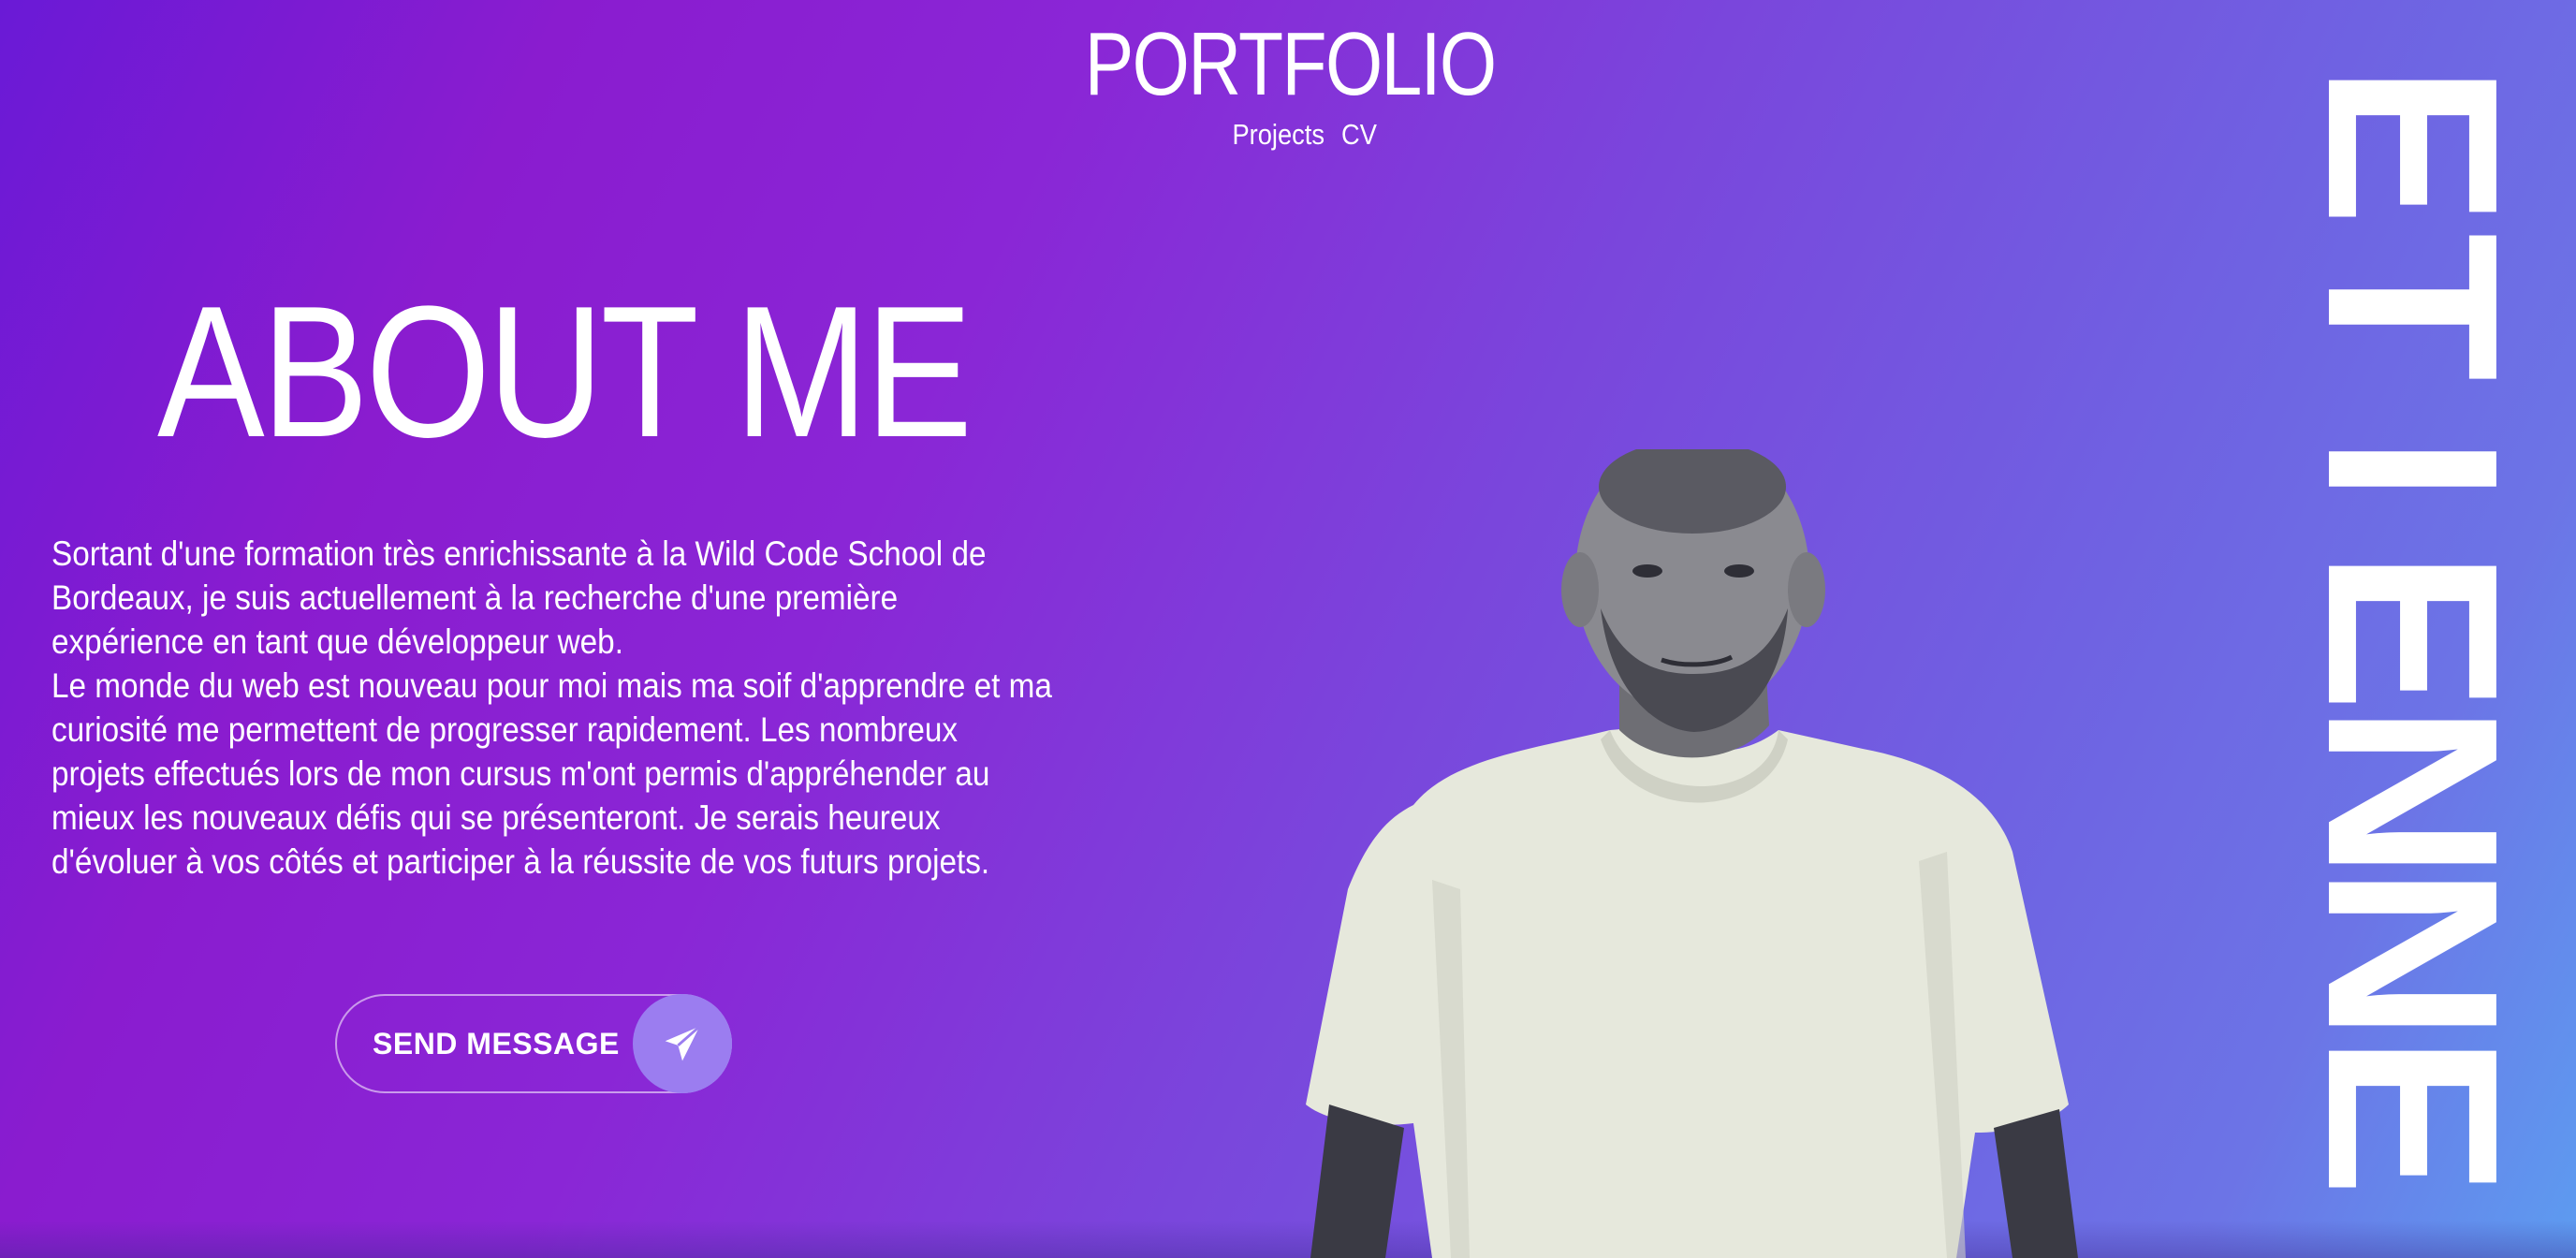 This screenshot has width=2576, height=1258. I want to click on send-message-label: SEND MESSAGE, so click(497, 1043).